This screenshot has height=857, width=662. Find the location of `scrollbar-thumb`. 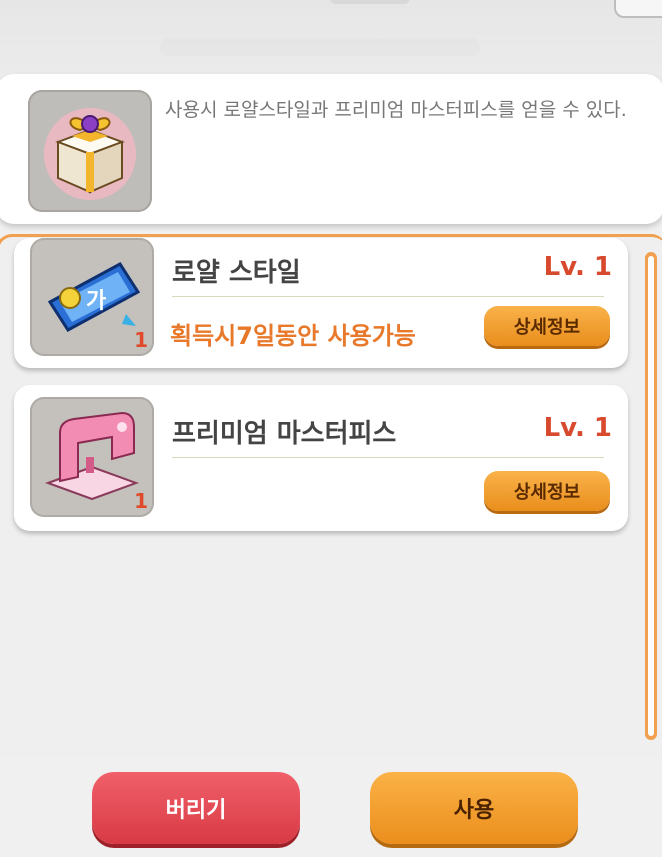

scrollbar-thumb is located at coordinates (651, 496).